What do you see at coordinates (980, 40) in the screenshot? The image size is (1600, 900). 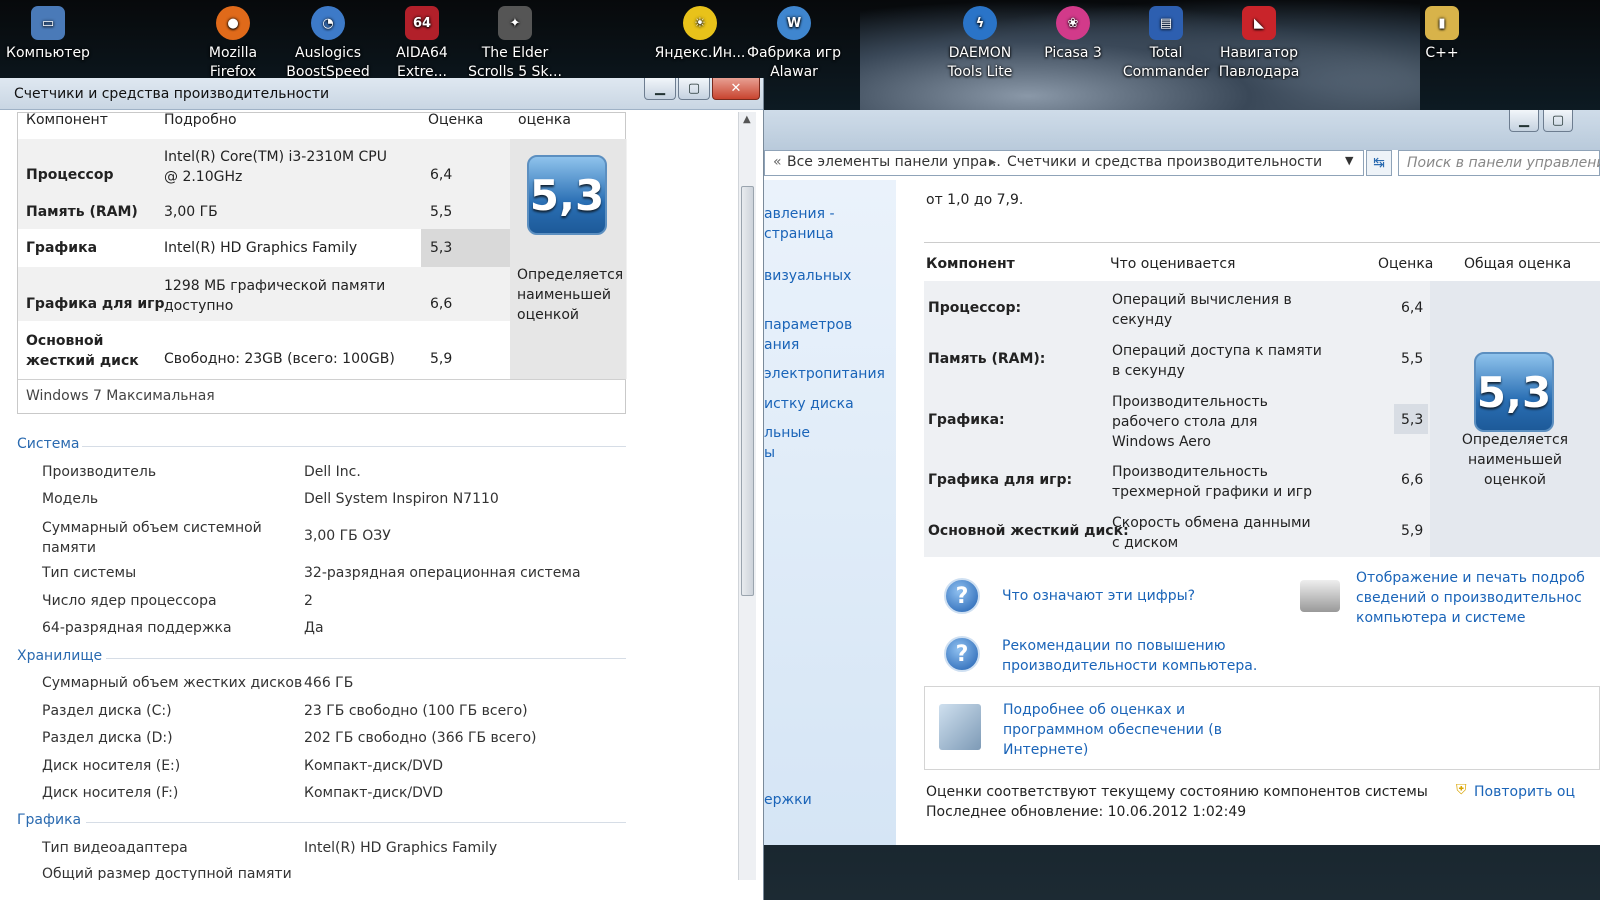 I see `desktop-icon-daemon: ϟ DAEMON Tools Lite` at bounding box center [980, 40].